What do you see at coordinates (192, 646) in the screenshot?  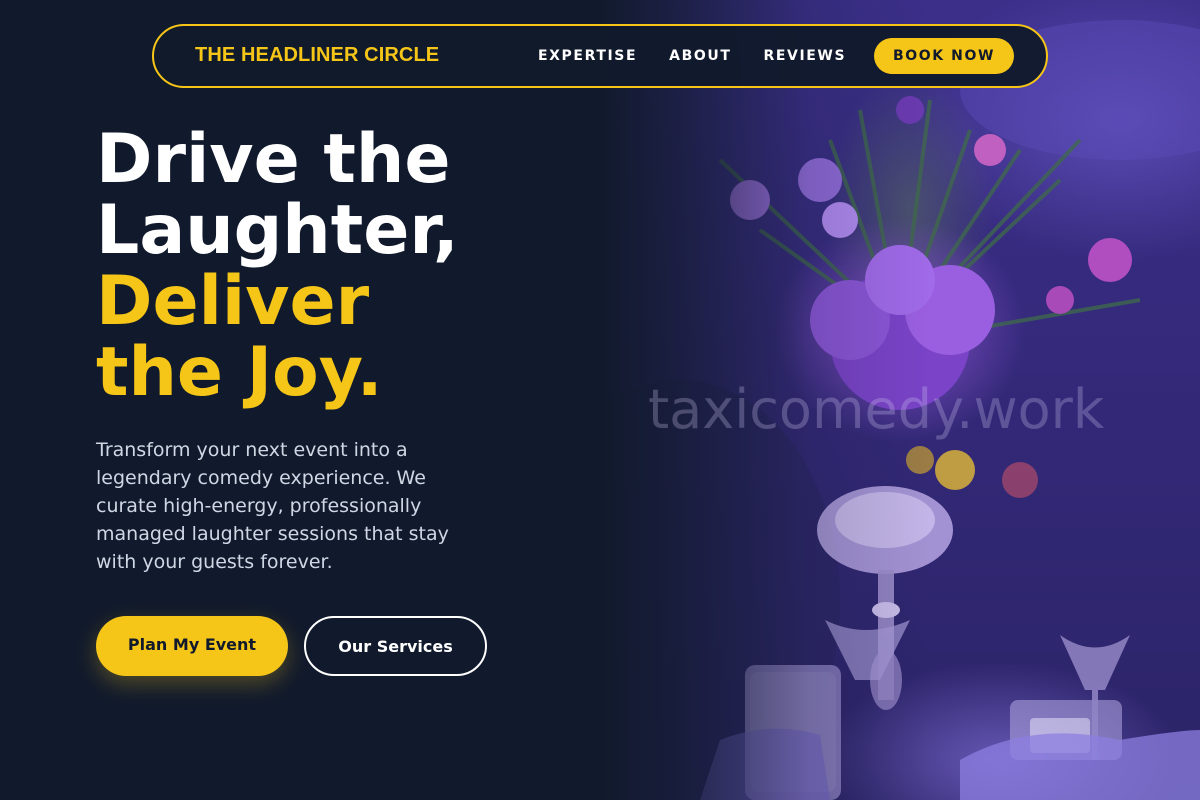 I see `plan-my-event-button: Plan My Event` at bounding box center [192, 646].